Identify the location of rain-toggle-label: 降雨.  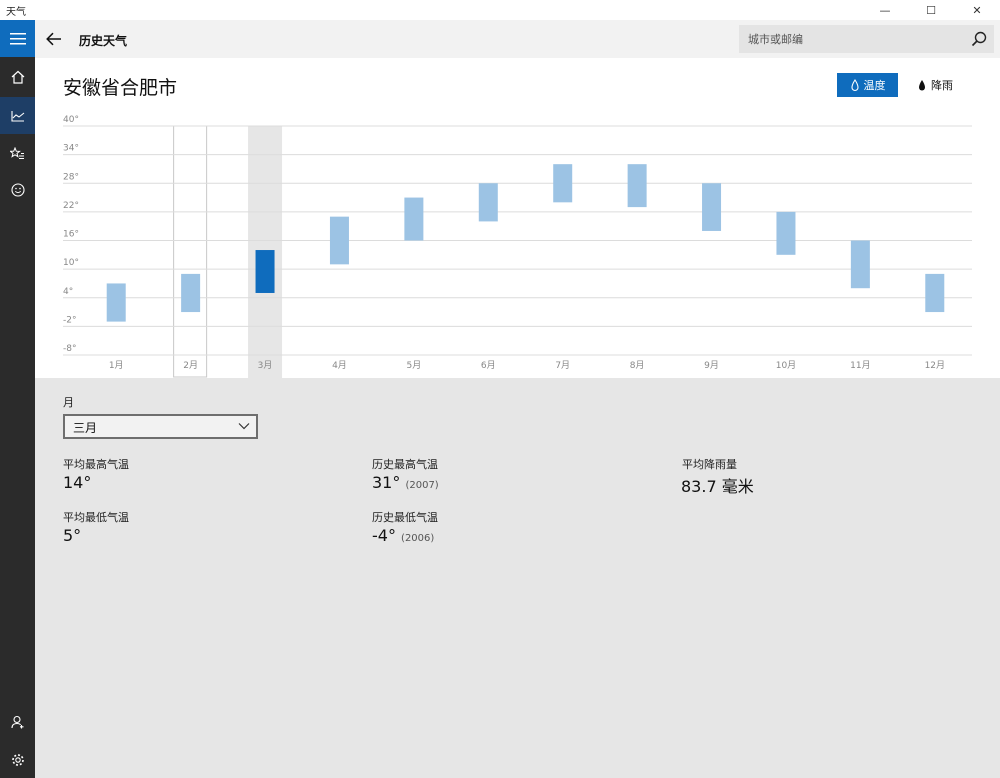
(942, 85).